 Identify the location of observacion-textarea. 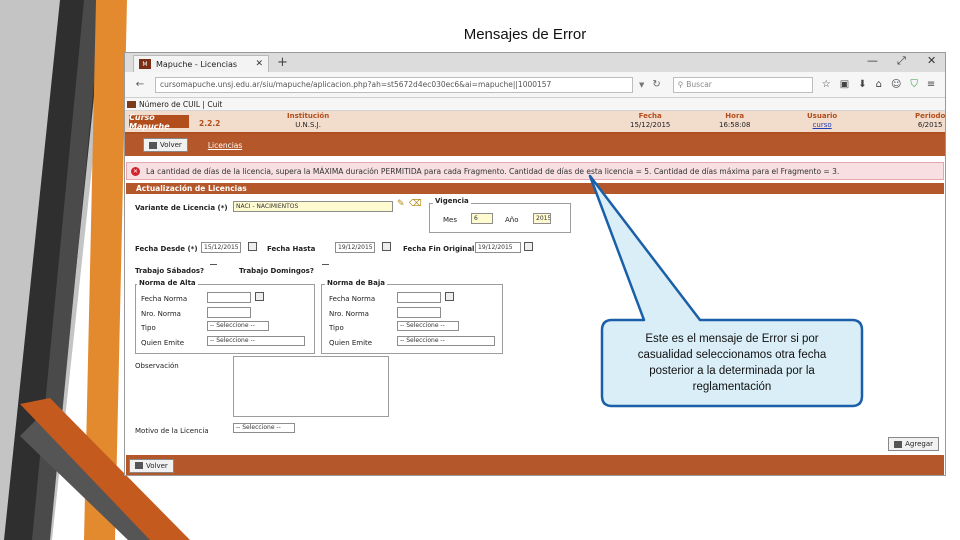
(311, 386).